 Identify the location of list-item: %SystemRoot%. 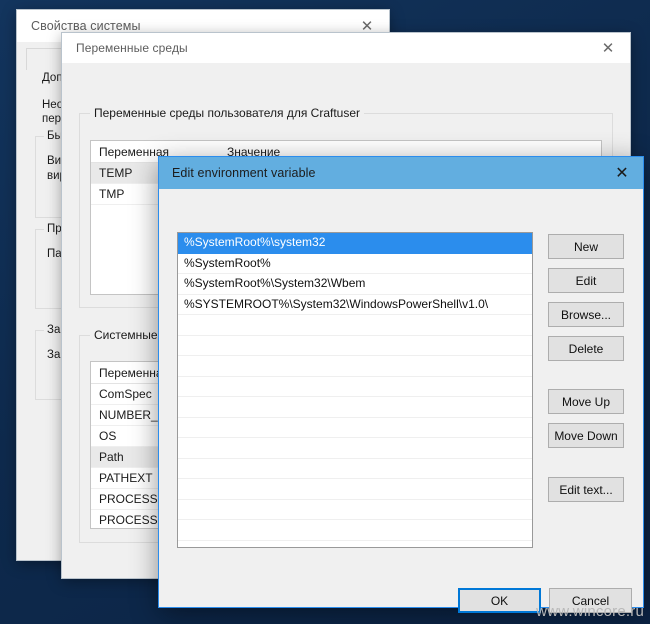
(355, 264).